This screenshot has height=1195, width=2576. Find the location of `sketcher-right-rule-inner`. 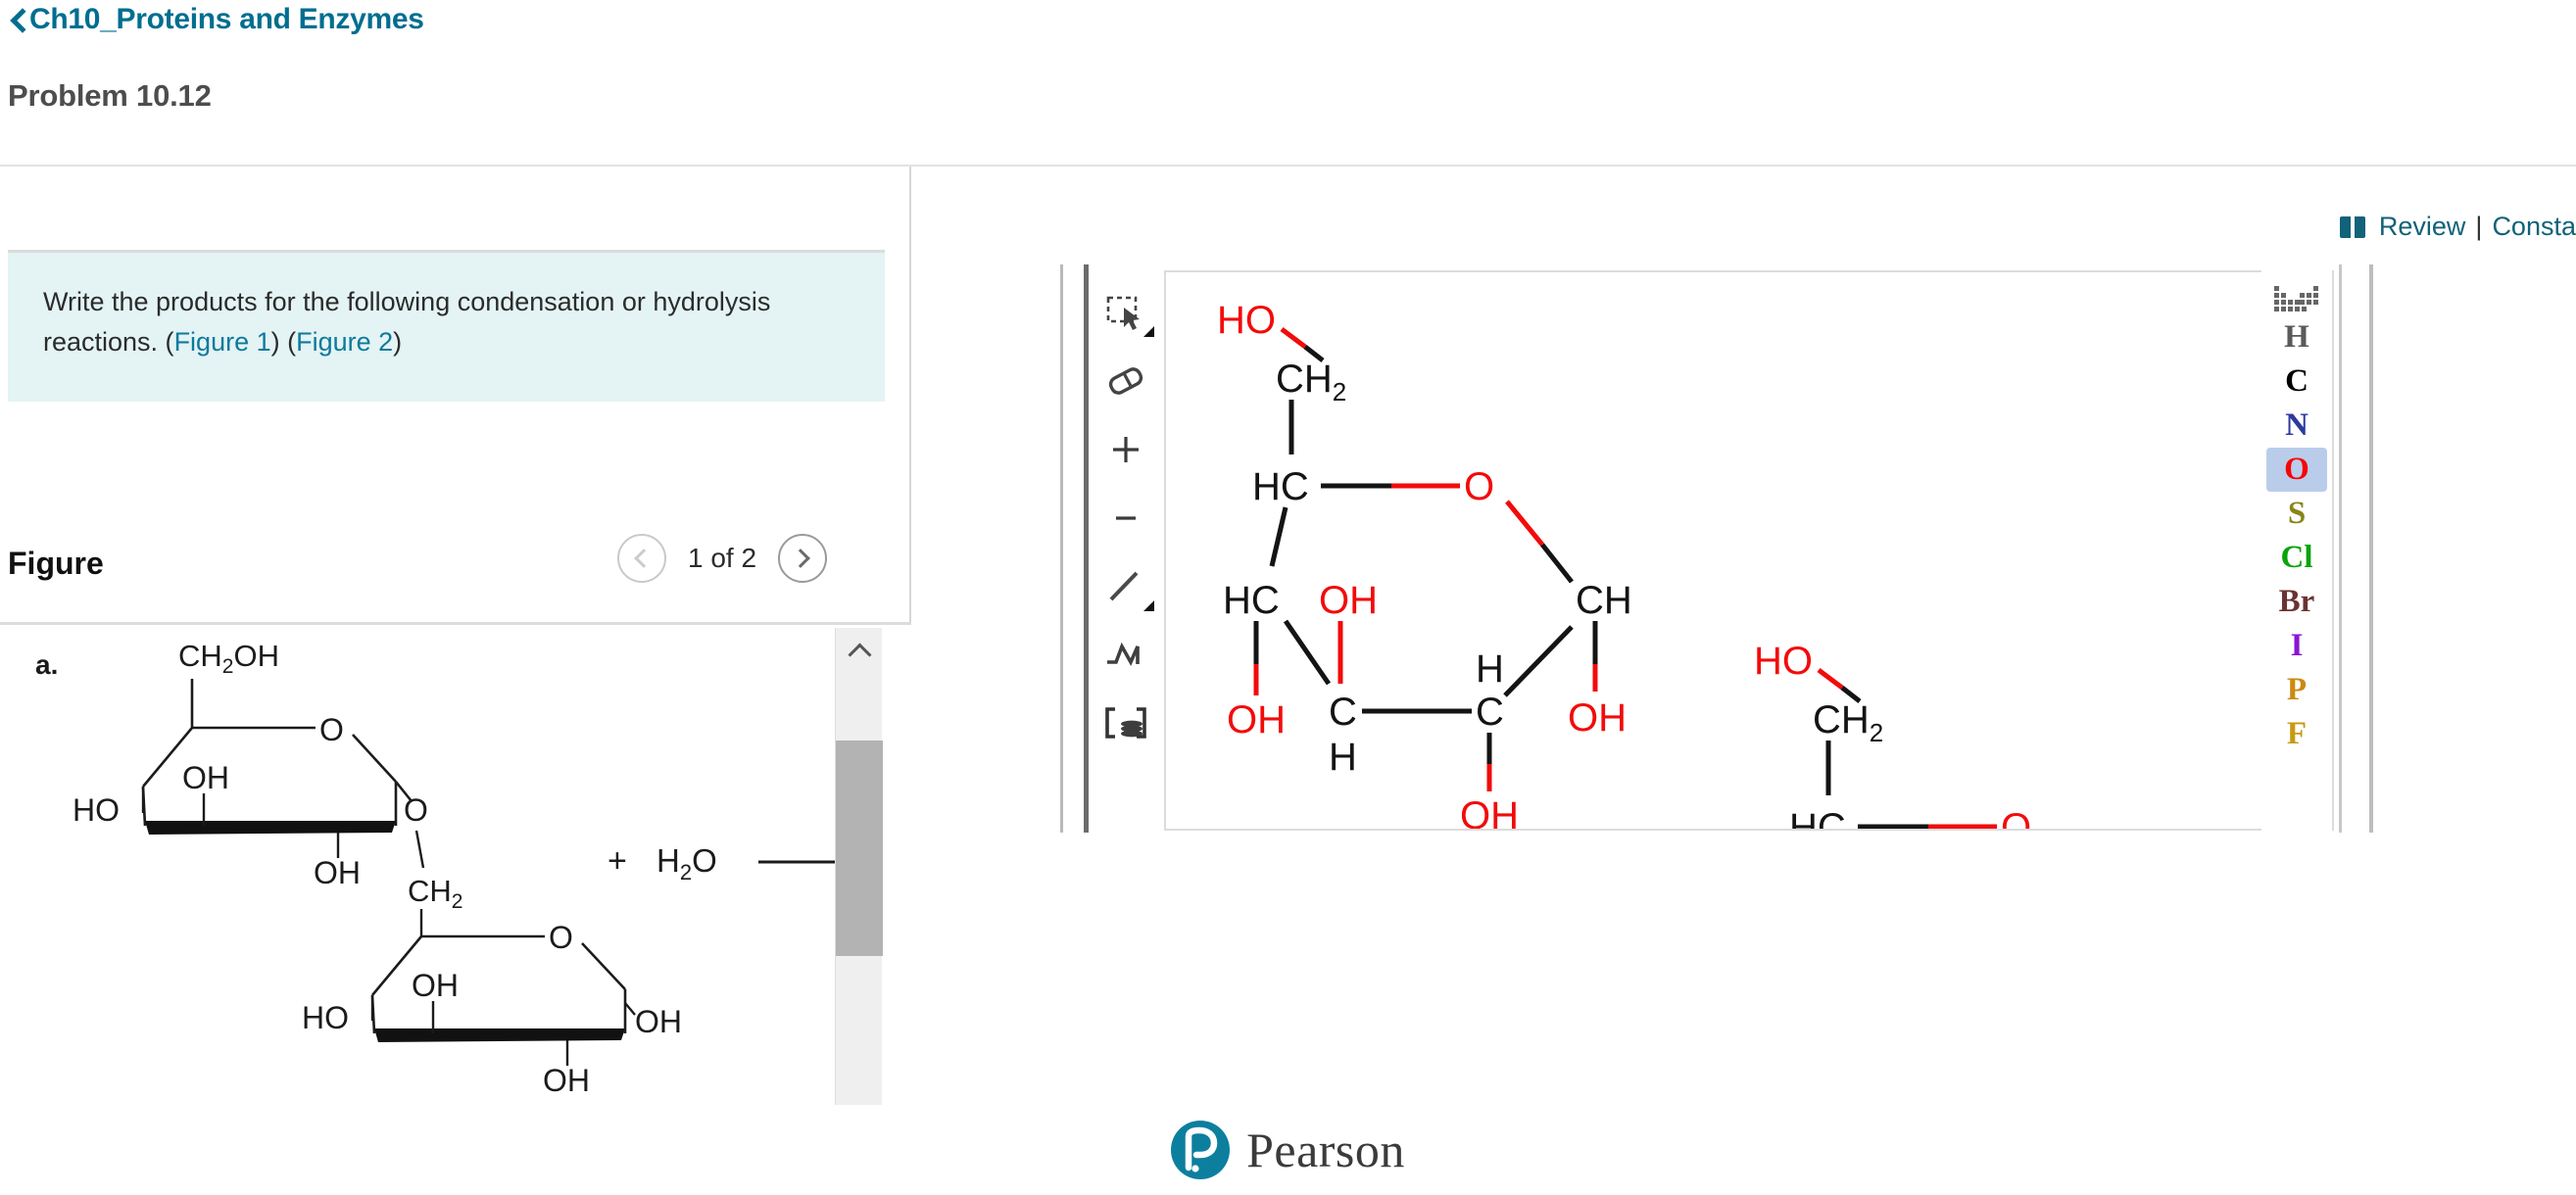

sketcher-right-rule-inner is located at coordinates (2340, 548).